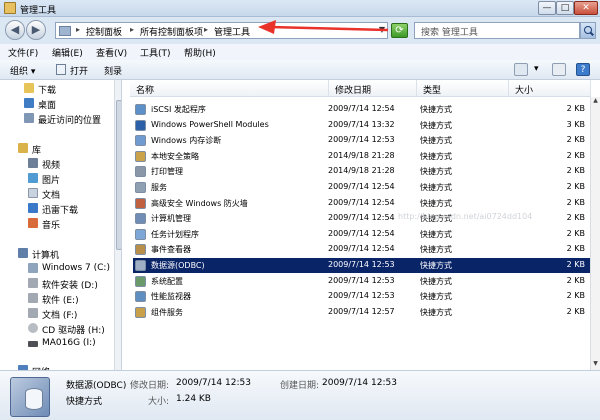 Image resolution: width=600 pixels, height=420 pixels. Describe the element at coordinates (559, 69) in the screenshot. I see `preview-pane-icon` at that location.